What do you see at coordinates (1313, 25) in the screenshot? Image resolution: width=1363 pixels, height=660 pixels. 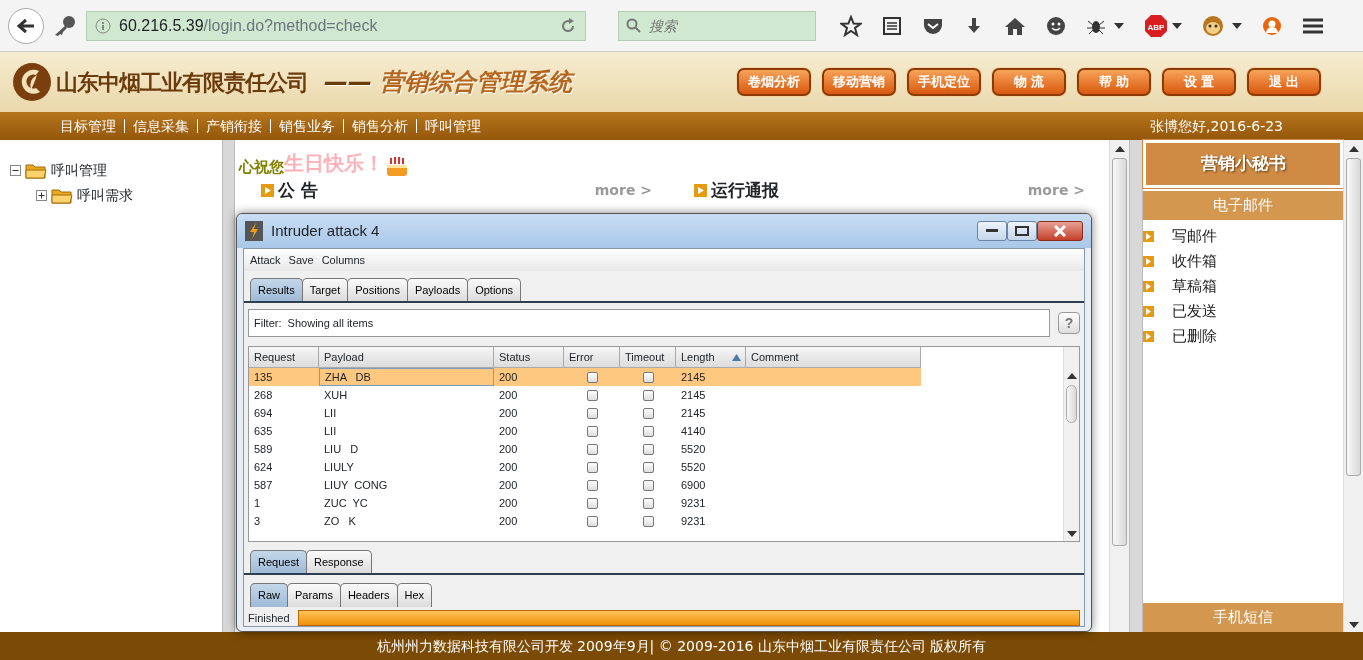 I see `menu-icon` at bounding box center [1313, 25].